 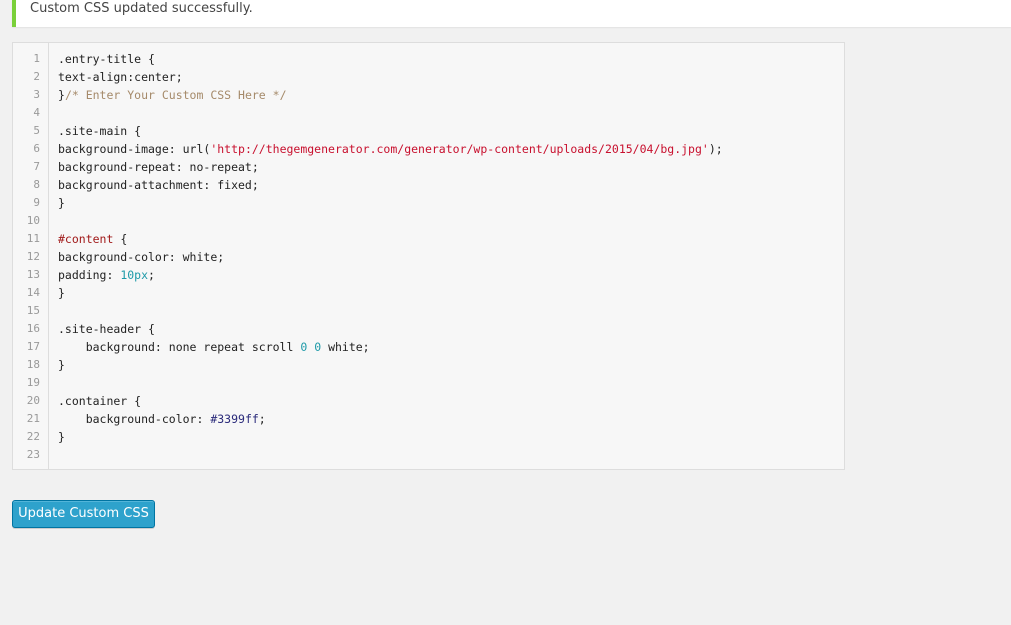 I want to click on code-line: 12 background-color: white;, so click(x=428, y=257).